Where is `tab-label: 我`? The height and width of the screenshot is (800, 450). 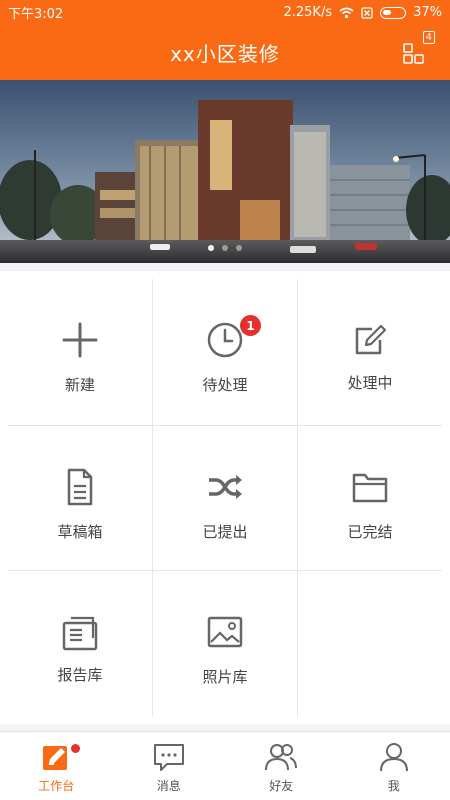
tab-label: 我 is located at coordinates (393, 786).